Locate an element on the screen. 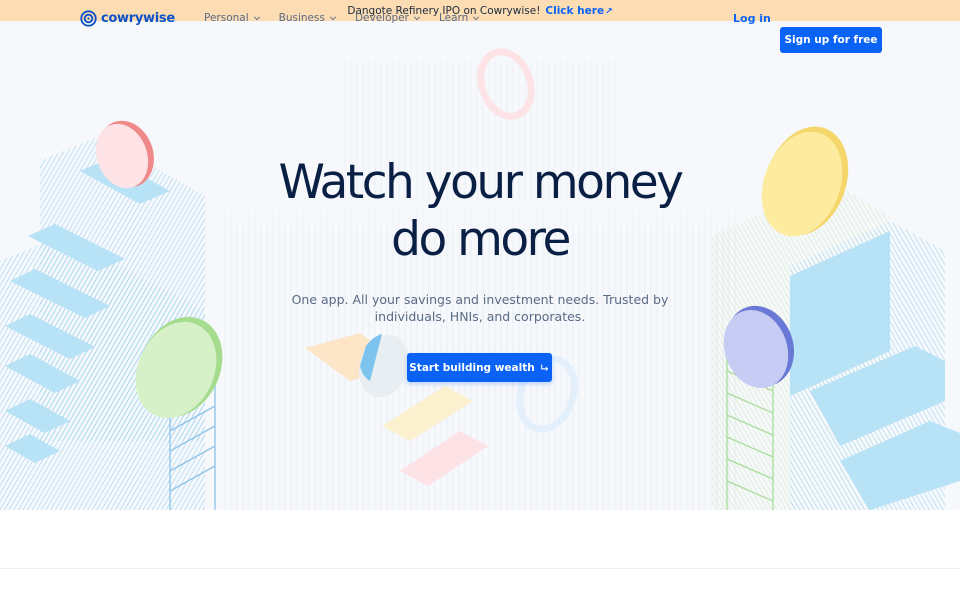  cowrywise-logo: cowrywise is located at coordinates (127, 18).